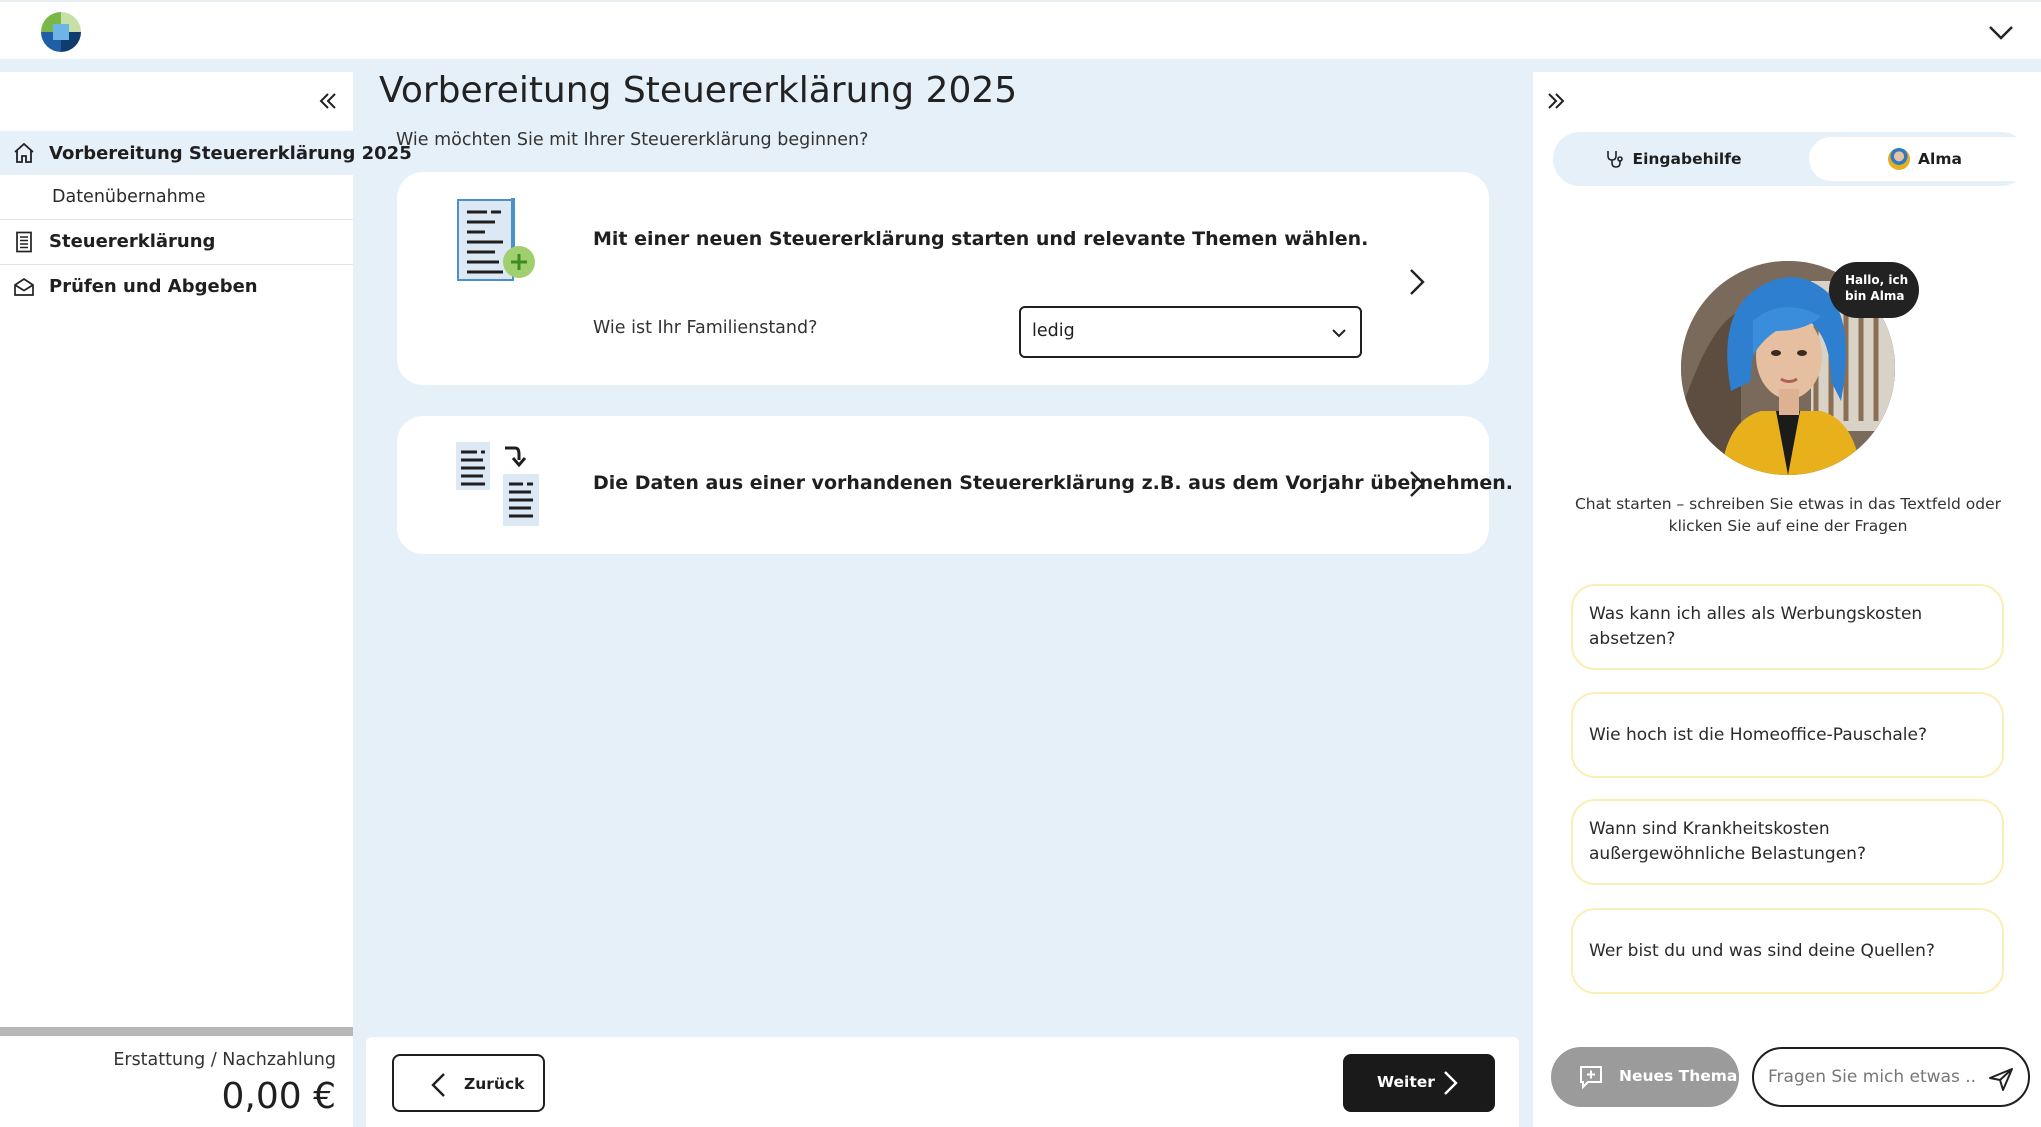  I want to click on document-icon, so click(24, 241).